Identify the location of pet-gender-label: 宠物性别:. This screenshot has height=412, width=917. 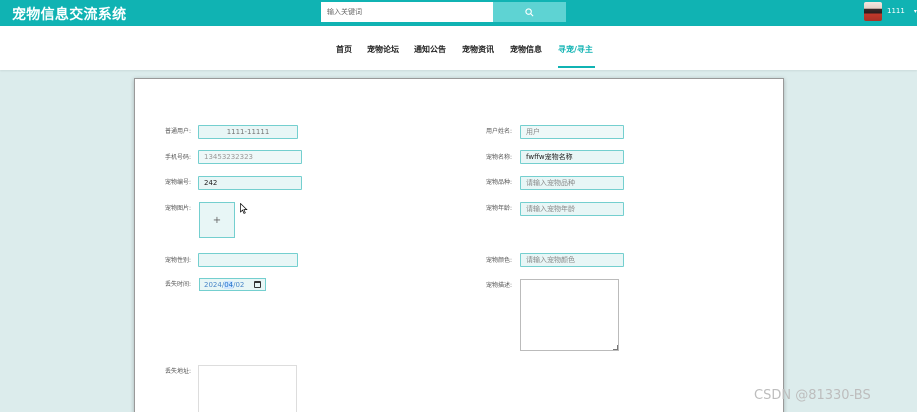
(178, 260).